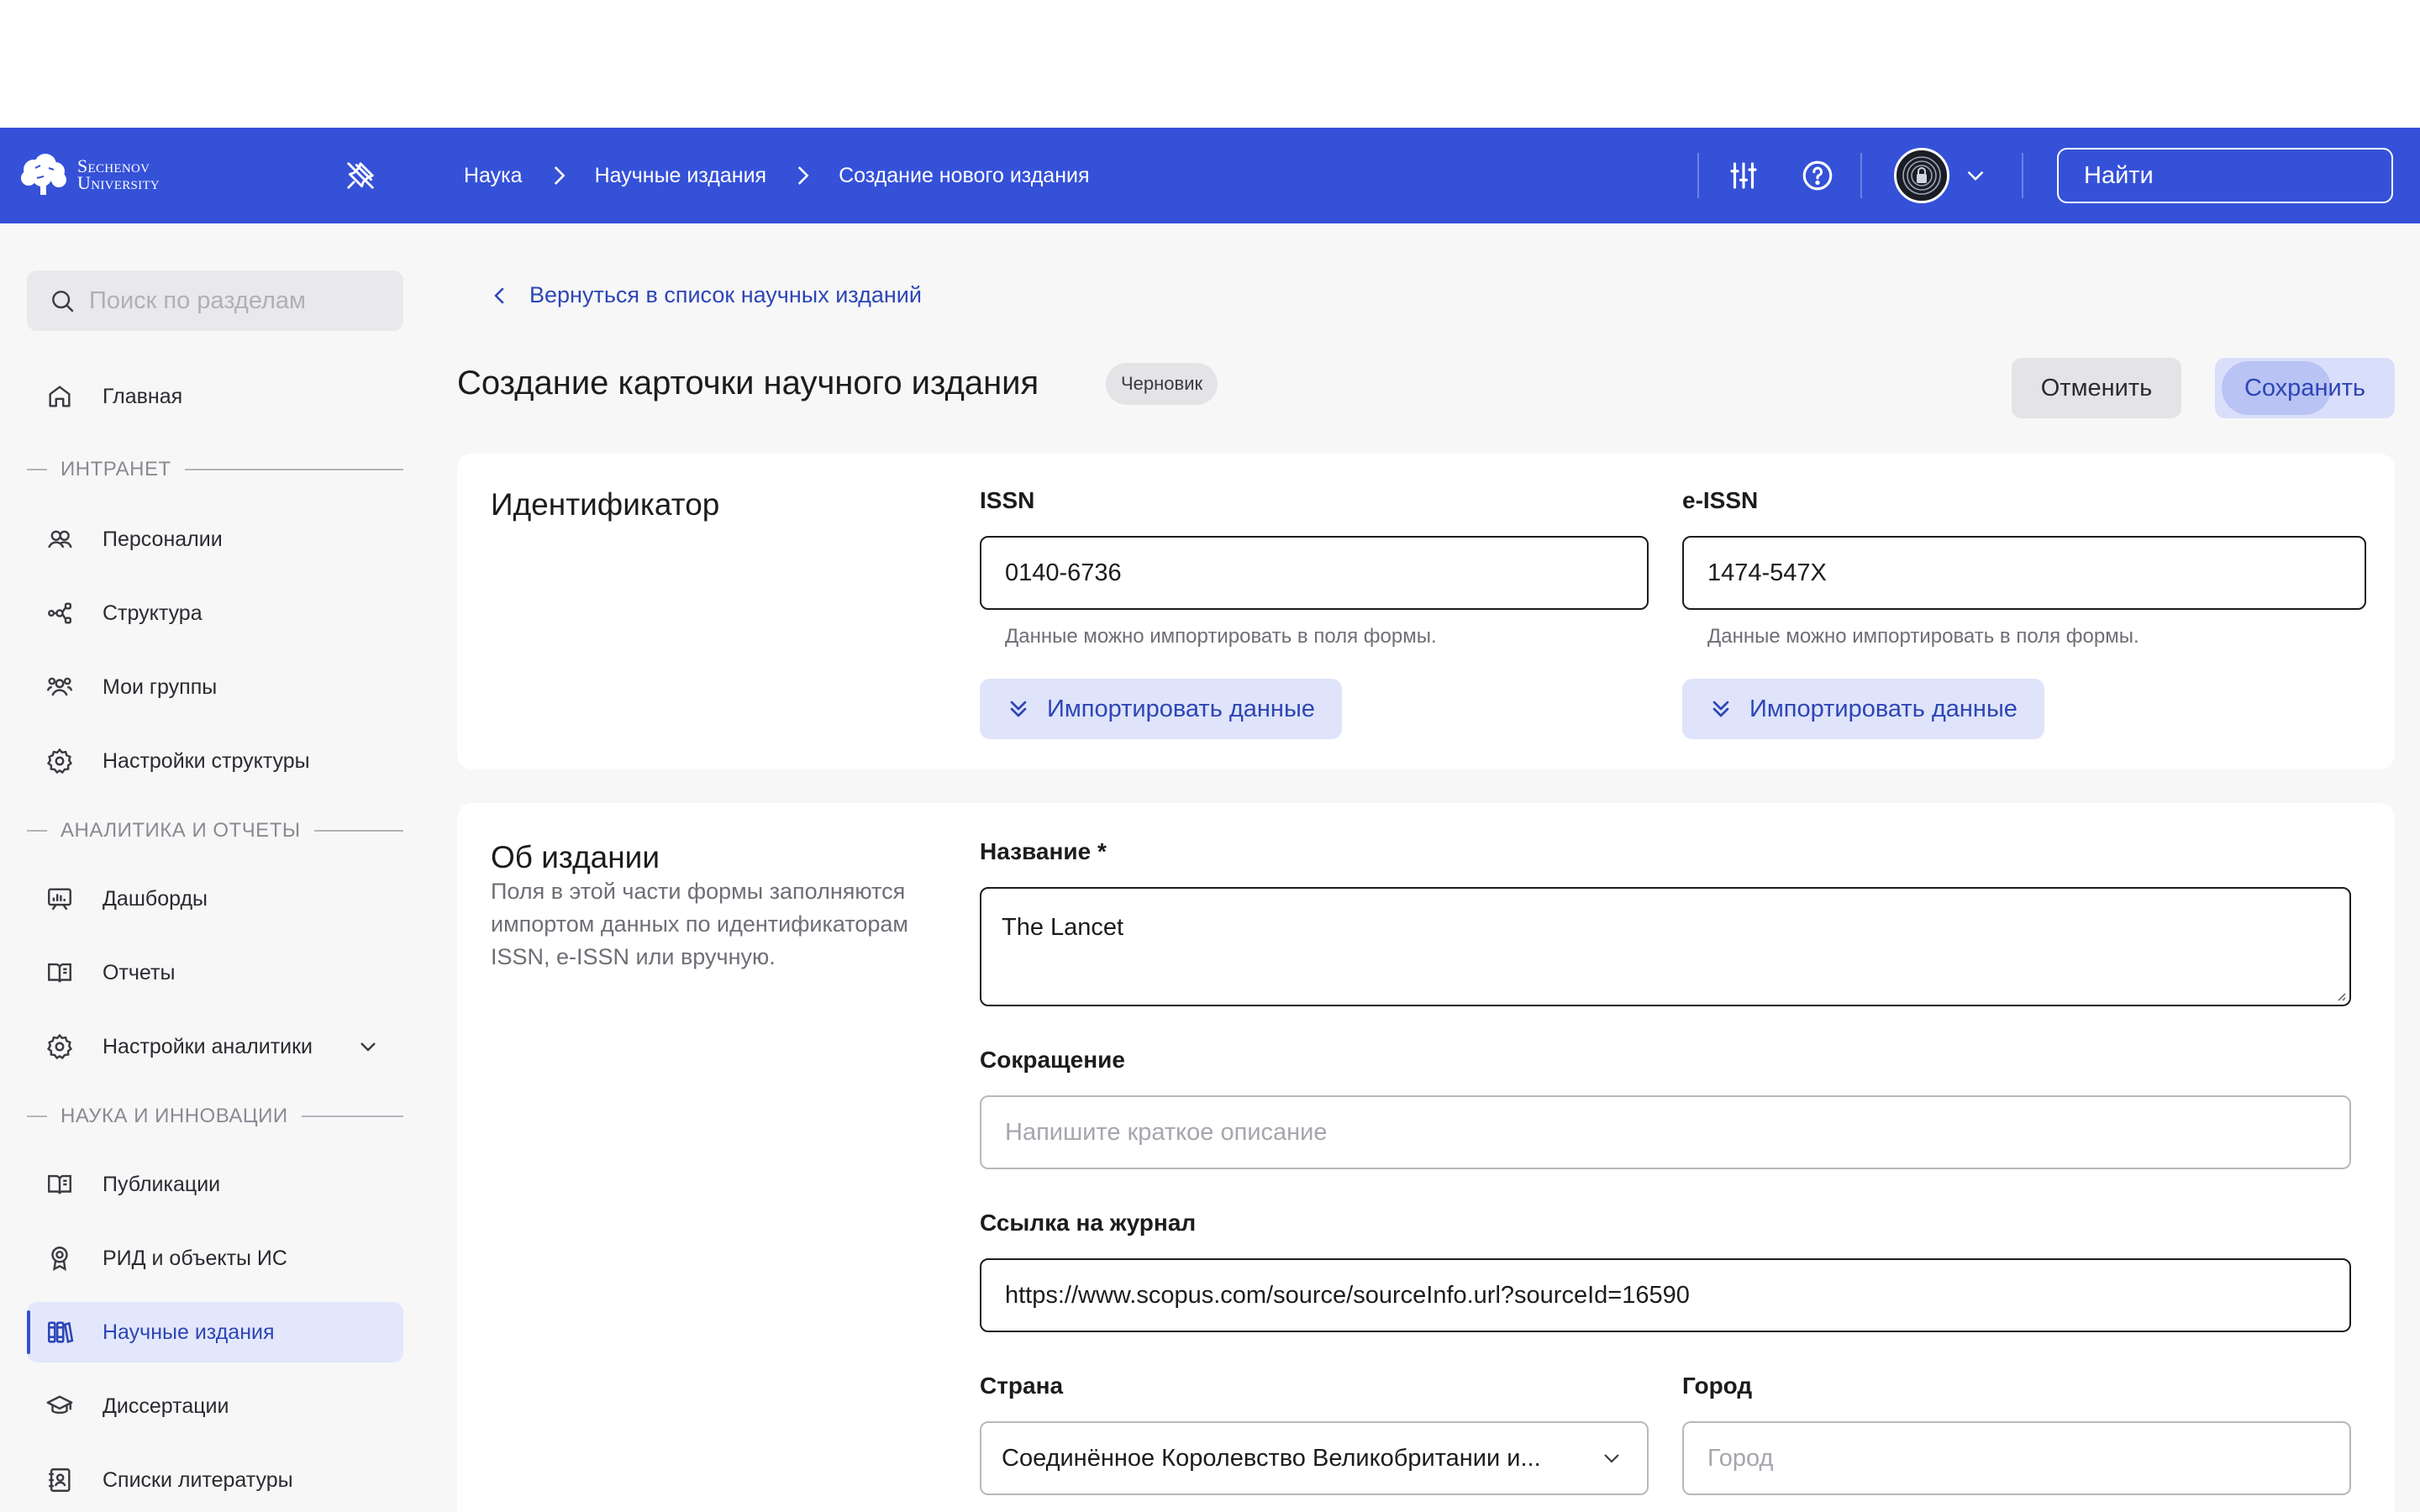 The image size is (2420, 1512). What do you see at coordinates (189, 1332) in the screenshot?
I see `sidebar-item-label: Научные издания` at bounding box center [189, 1332].